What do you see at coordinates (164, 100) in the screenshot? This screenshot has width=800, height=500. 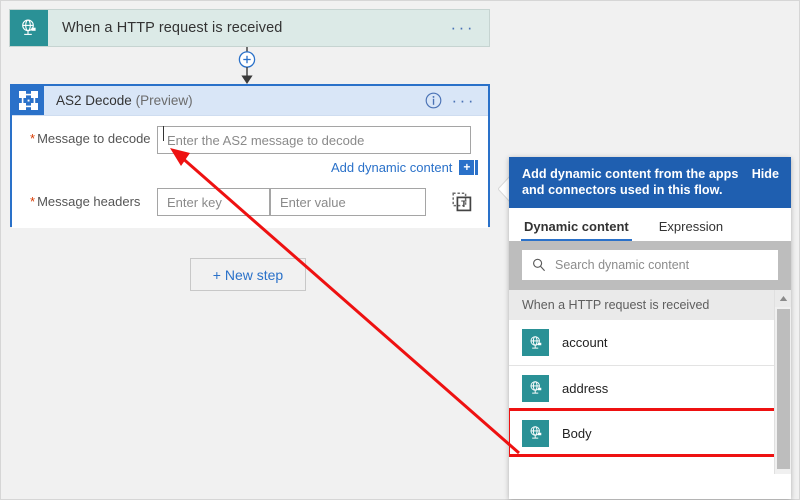 I see `as2-card-preview-tag: (Preview)` at bounding box center [164, 100].